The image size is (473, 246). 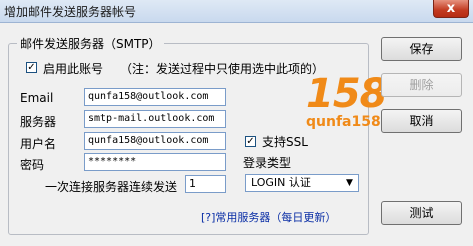 I want to click on ssl-checkbox: ✓, so click(x=250, y=141).